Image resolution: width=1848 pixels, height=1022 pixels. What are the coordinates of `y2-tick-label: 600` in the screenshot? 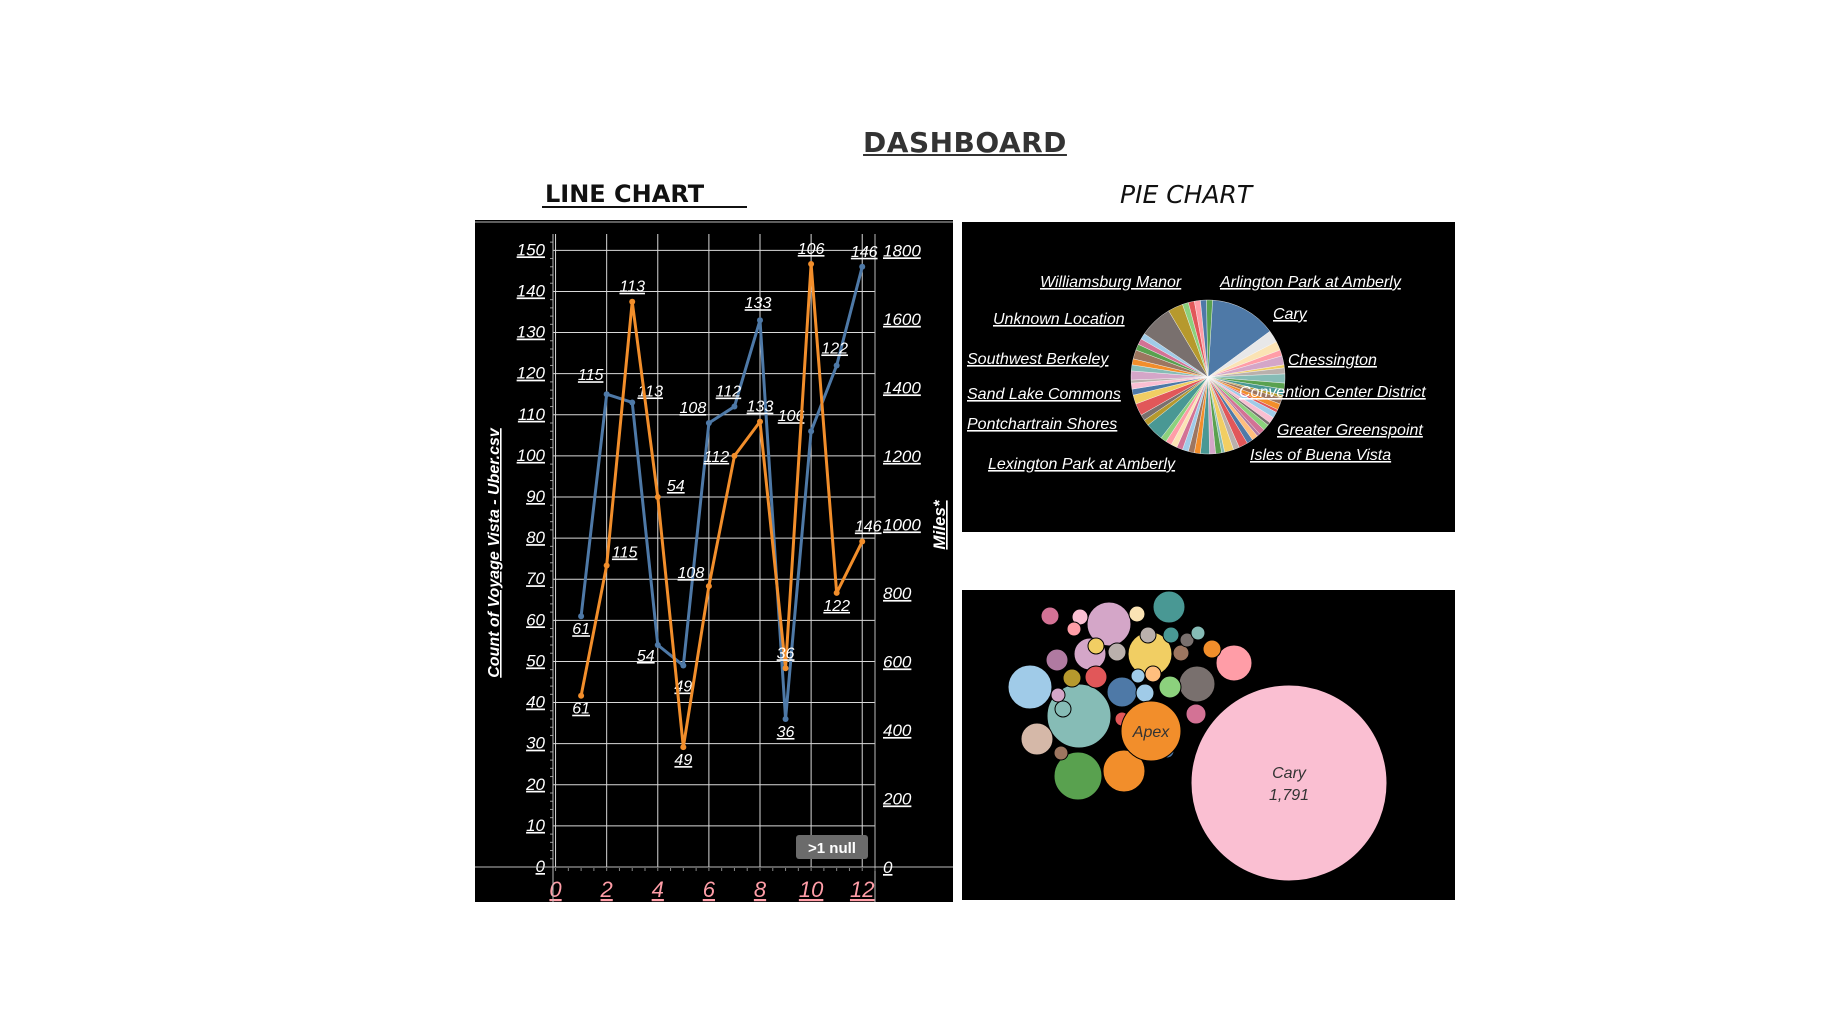 It's located at (897, 661).